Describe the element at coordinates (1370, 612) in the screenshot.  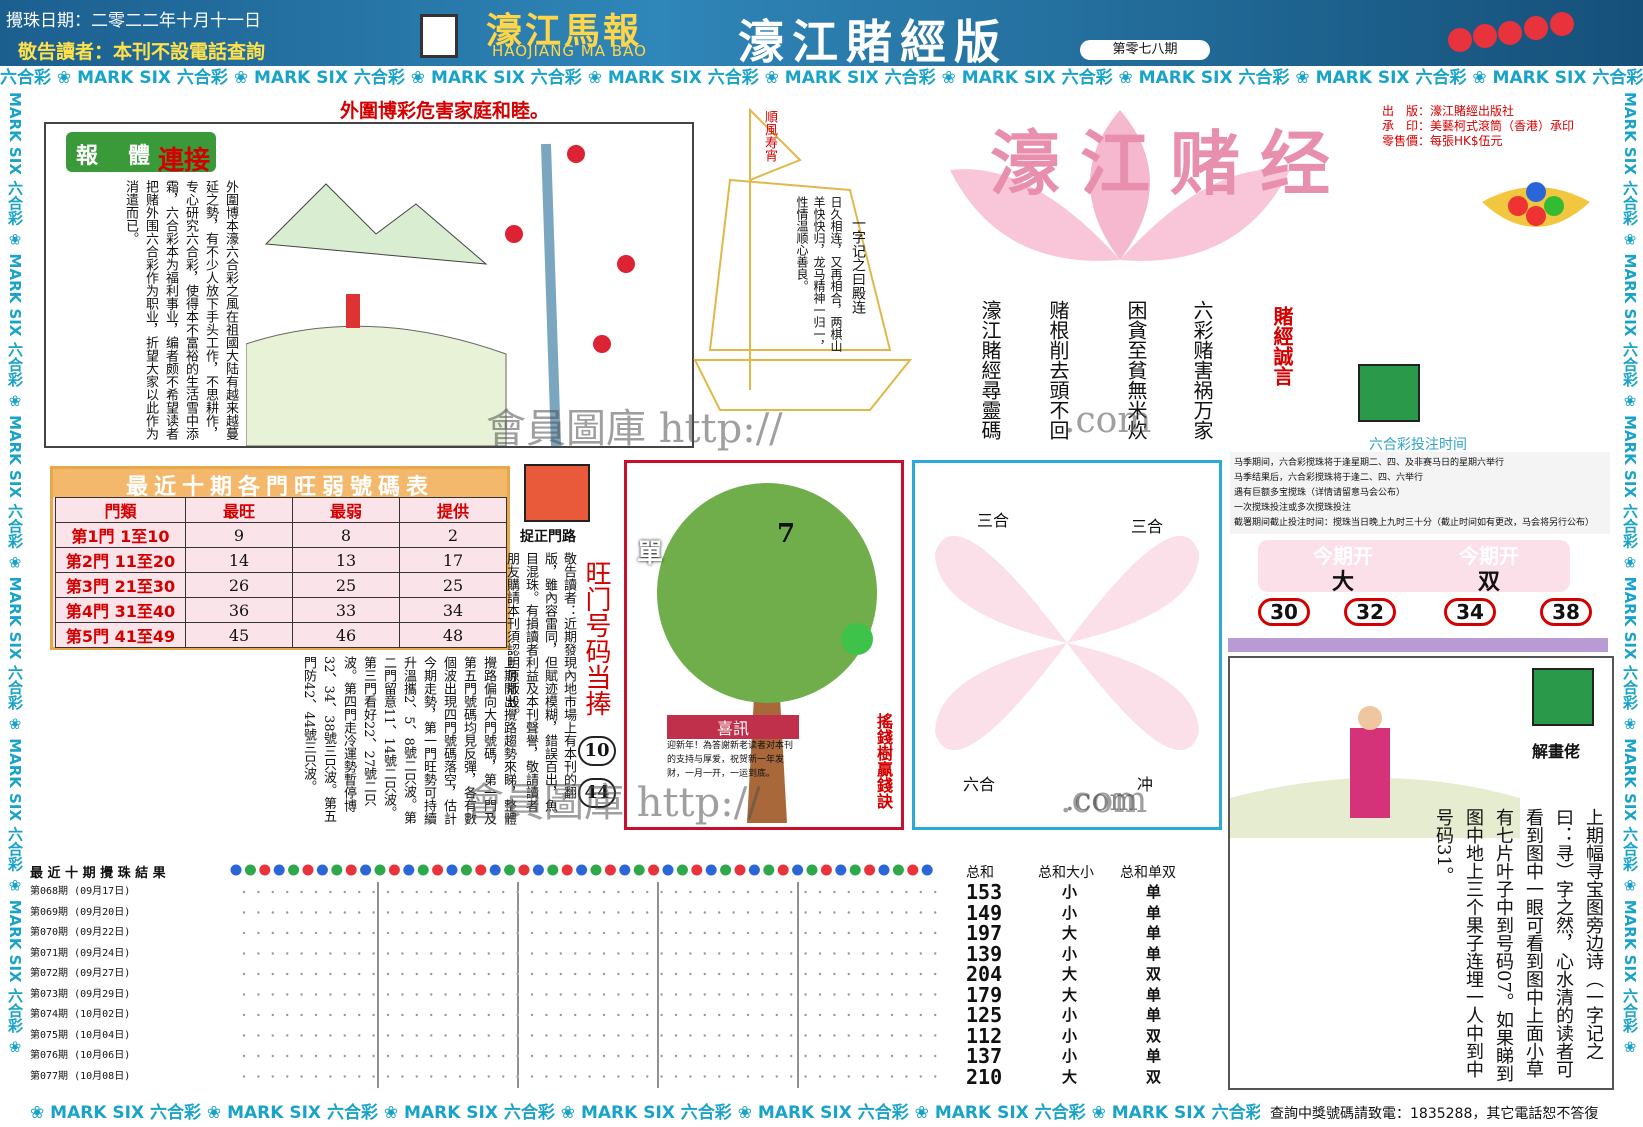
I see `issue-number-ball: 32` at that location.